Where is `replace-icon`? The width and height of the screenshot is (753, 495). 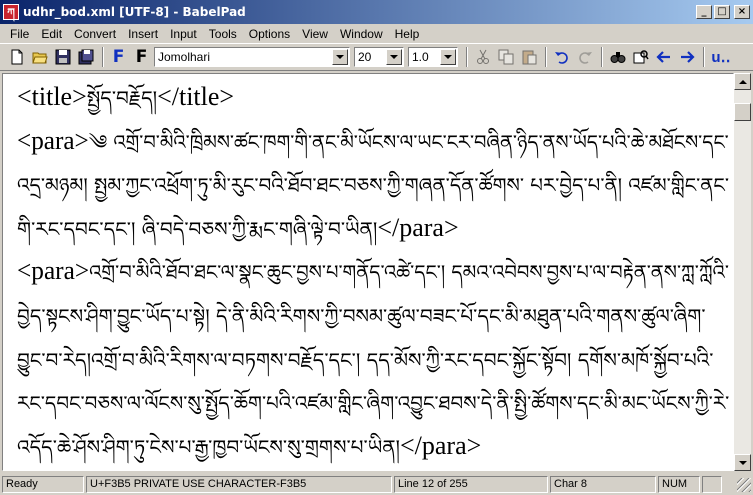 replace-icon is located at coordinates (640, 57).